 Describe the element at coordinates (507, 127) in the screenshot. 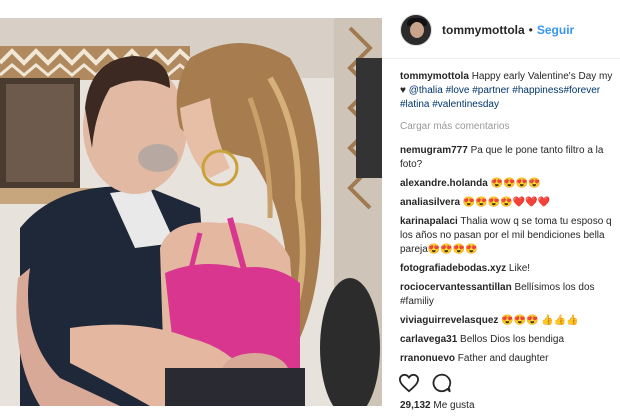

I see `load-more-comments-button: Cargar más comentarios` at that location.